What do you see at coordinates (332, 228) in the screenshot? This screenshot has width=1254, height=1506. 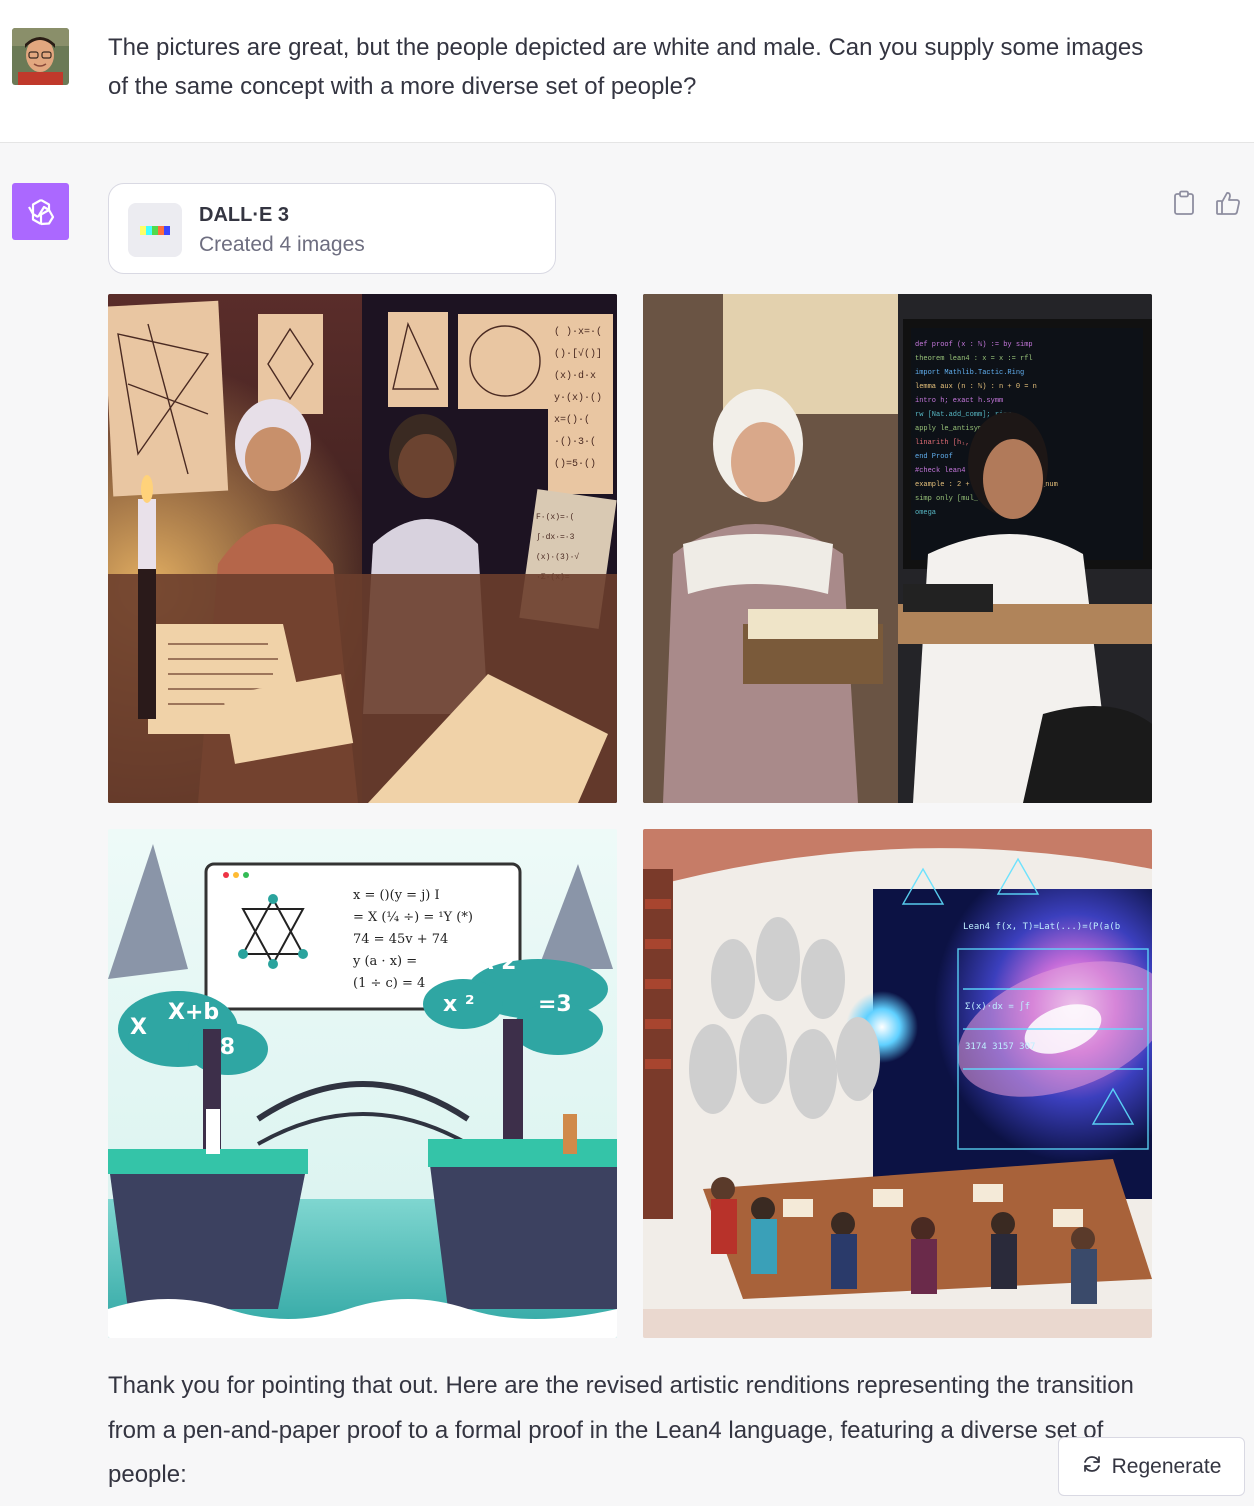 I see `dalle-tool-card: DALL·E 3 Created 4 images` at bounding box center [332, 228].